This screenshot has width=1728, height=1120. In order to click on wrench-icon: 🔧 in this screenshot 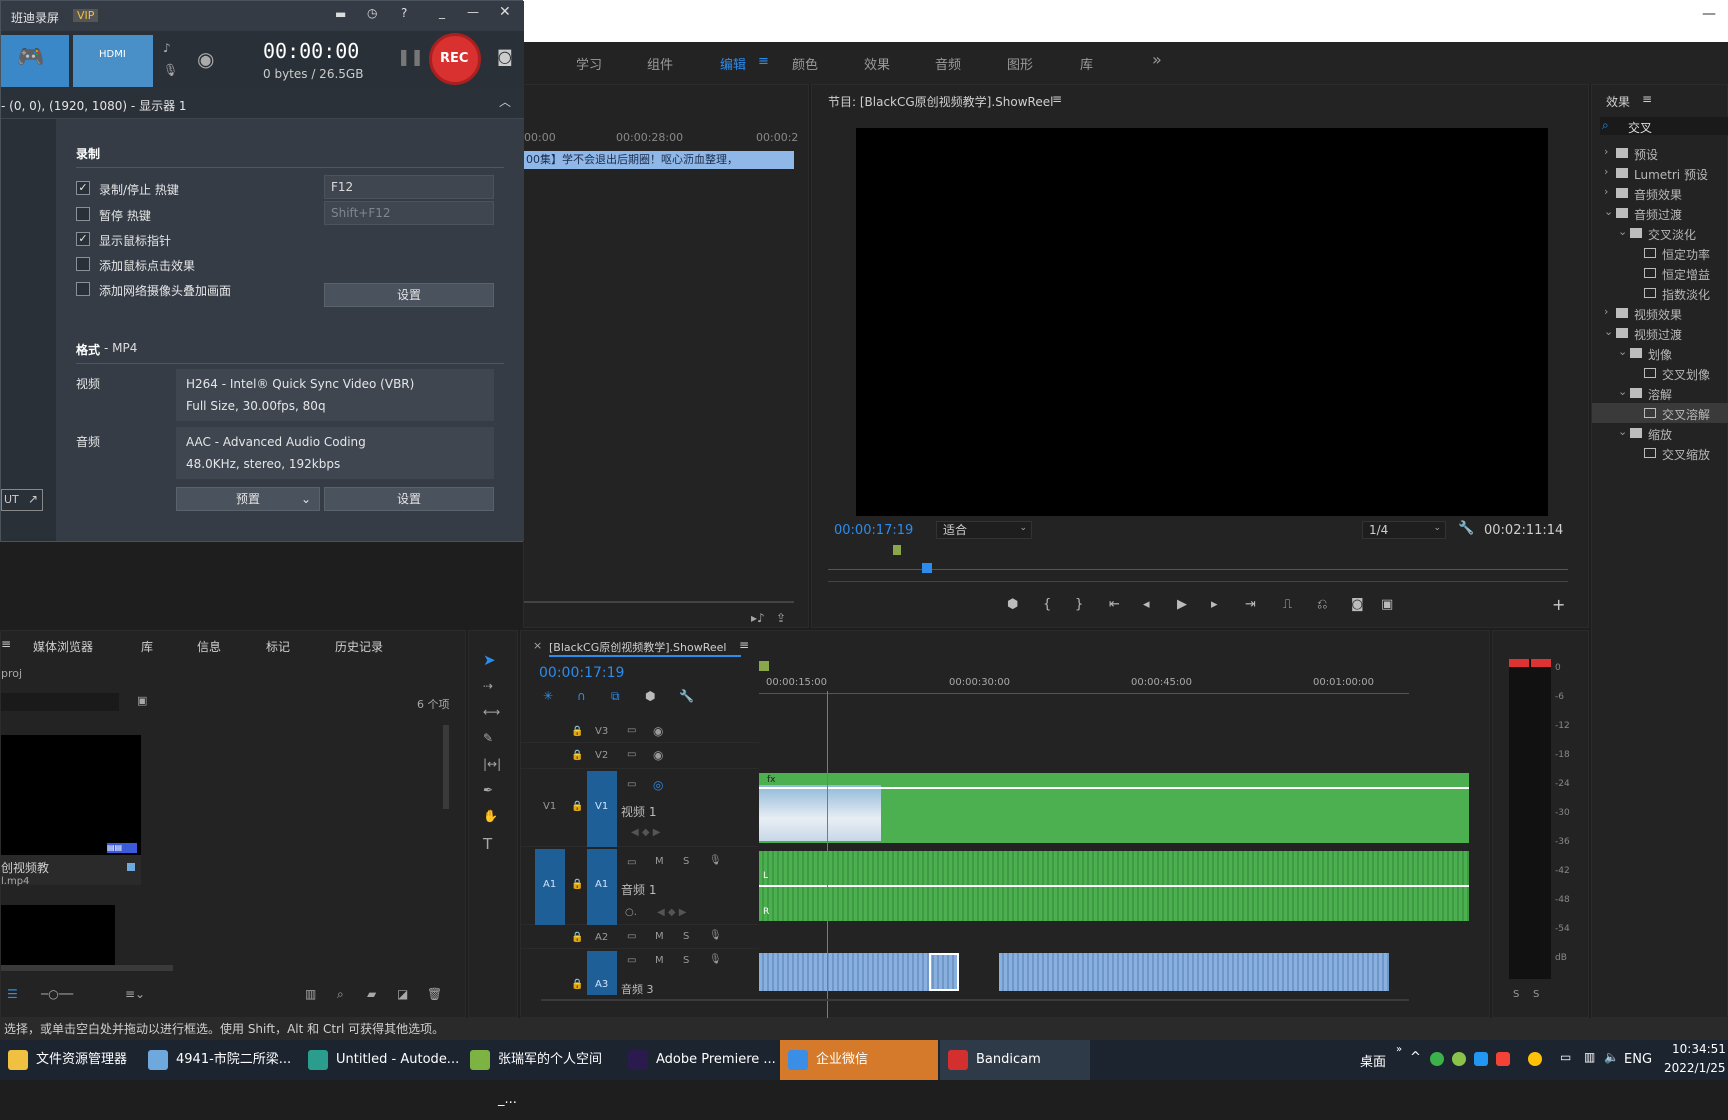, I will do `click(1466, 528)`.